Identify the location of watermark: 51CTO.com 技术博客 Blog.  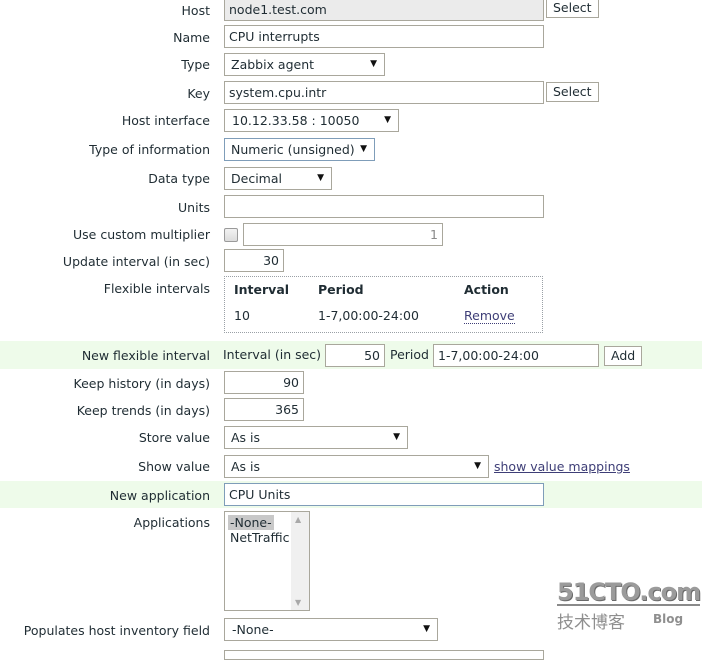
(629, 605).